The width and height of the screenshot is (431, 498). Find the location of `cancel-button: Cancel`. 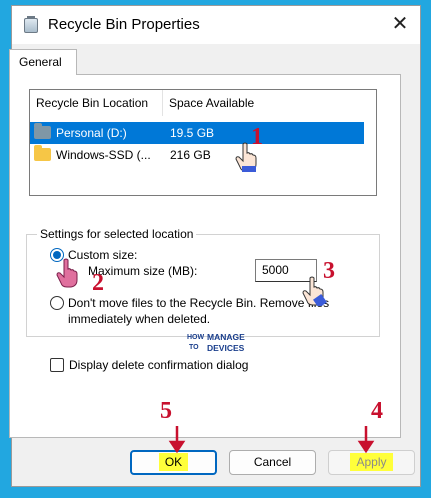

cancel-button: Cancel is located at coordinates (272, 462).